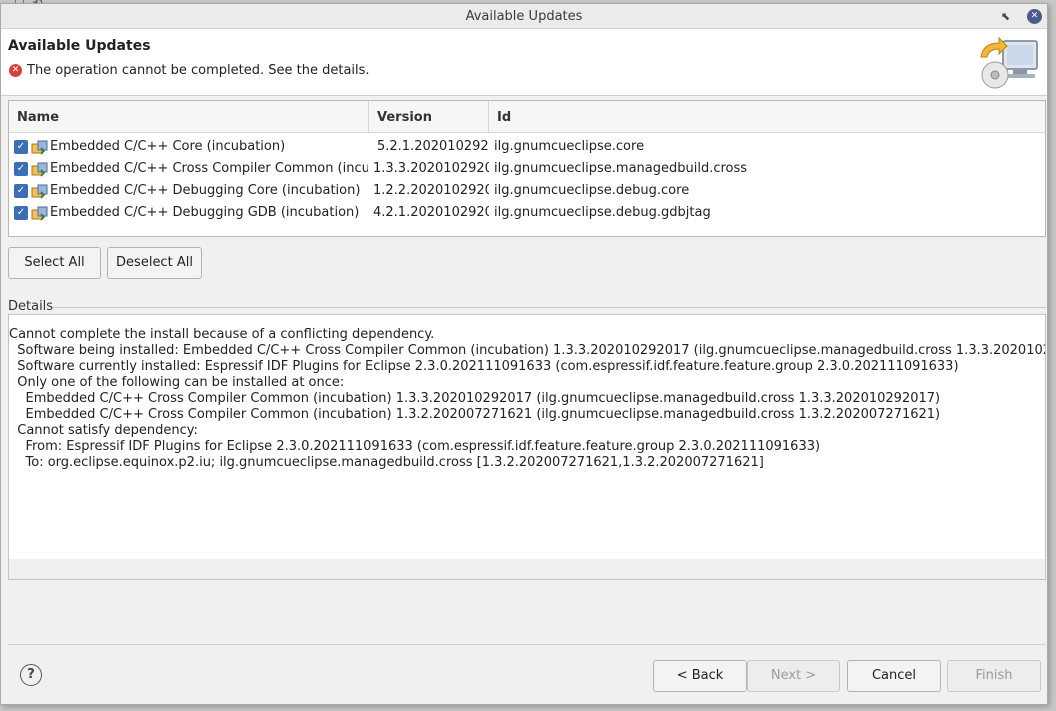 The width and height of the screenshot is (1056, 711). Describe the element at coordinates (894, 676) in the screenshot. I see `cancel-button: Cancel` at that location.